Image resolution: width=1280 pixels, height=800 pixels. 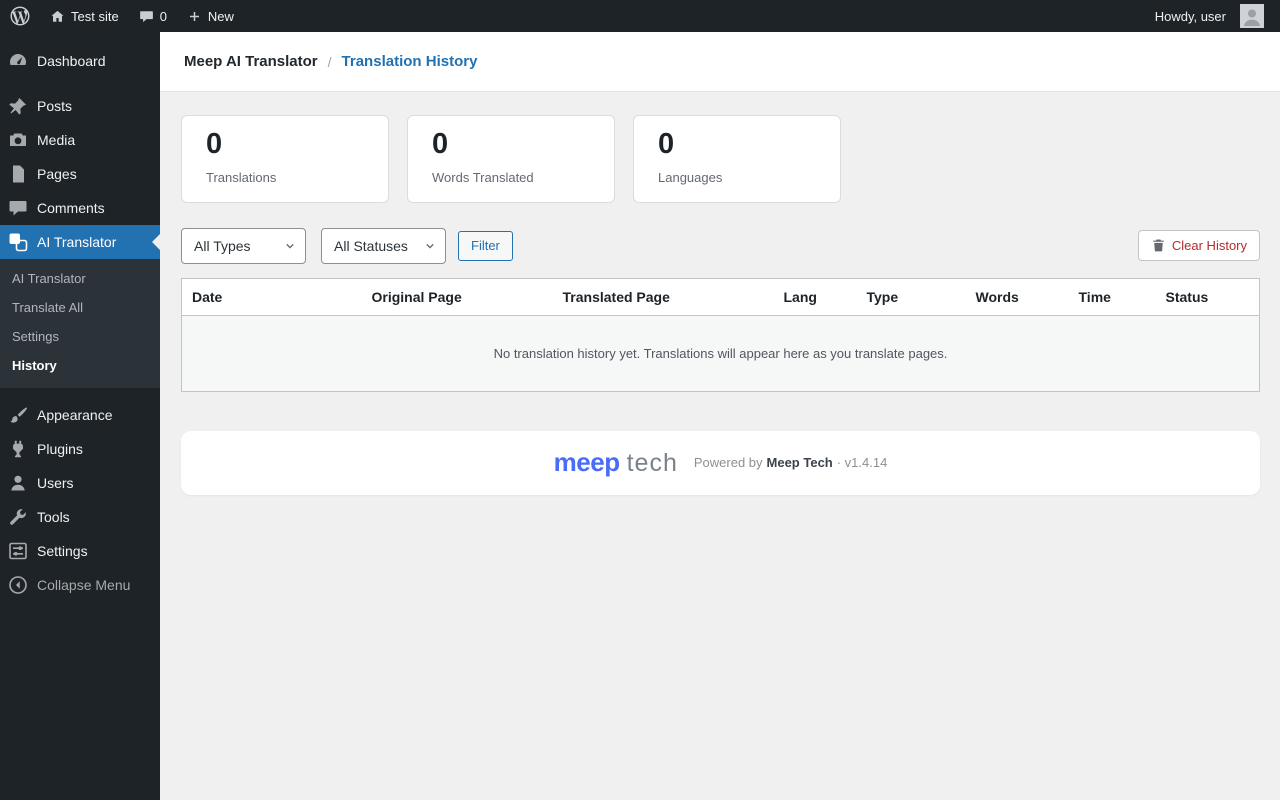 What do you see at coordinates (18, 517) in the screenshot?
I see `wrench-icon` at bounding box center [18, 517].